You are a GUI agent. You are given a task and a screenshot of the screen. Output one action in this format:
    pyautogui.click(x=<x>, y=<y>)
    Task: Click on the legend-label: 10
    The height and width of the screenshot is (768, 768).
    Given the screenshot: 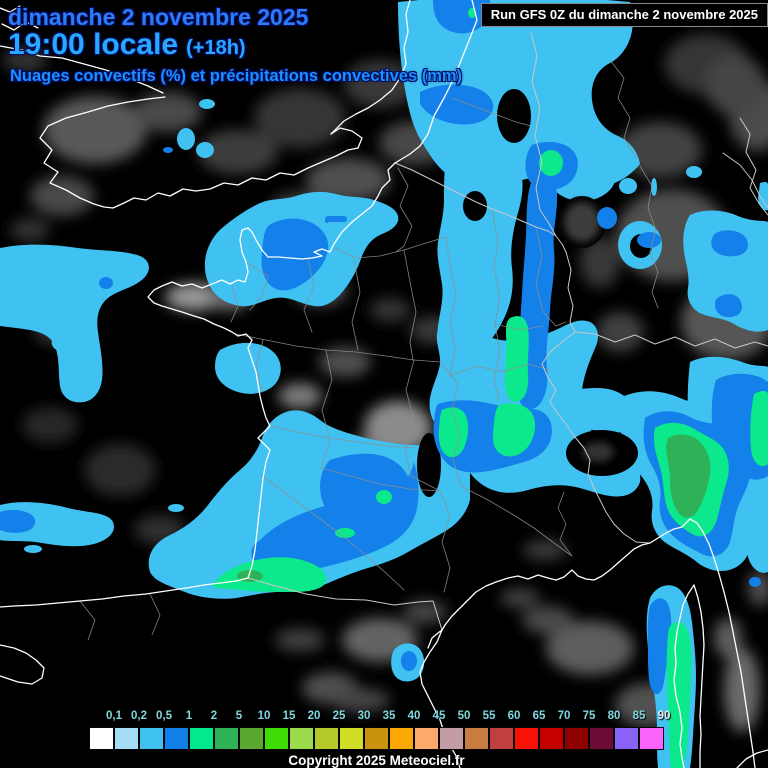 What is the action you would take?
    pyautogui.click(x=264, y=716)
    